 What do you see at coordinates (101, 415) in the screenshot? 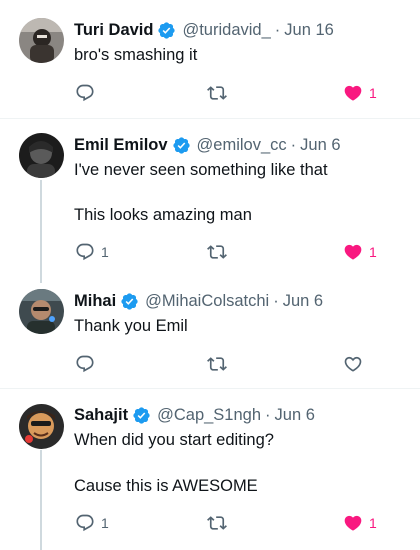
I see `display-name: Sahajit` at bounding box center [101, 415].